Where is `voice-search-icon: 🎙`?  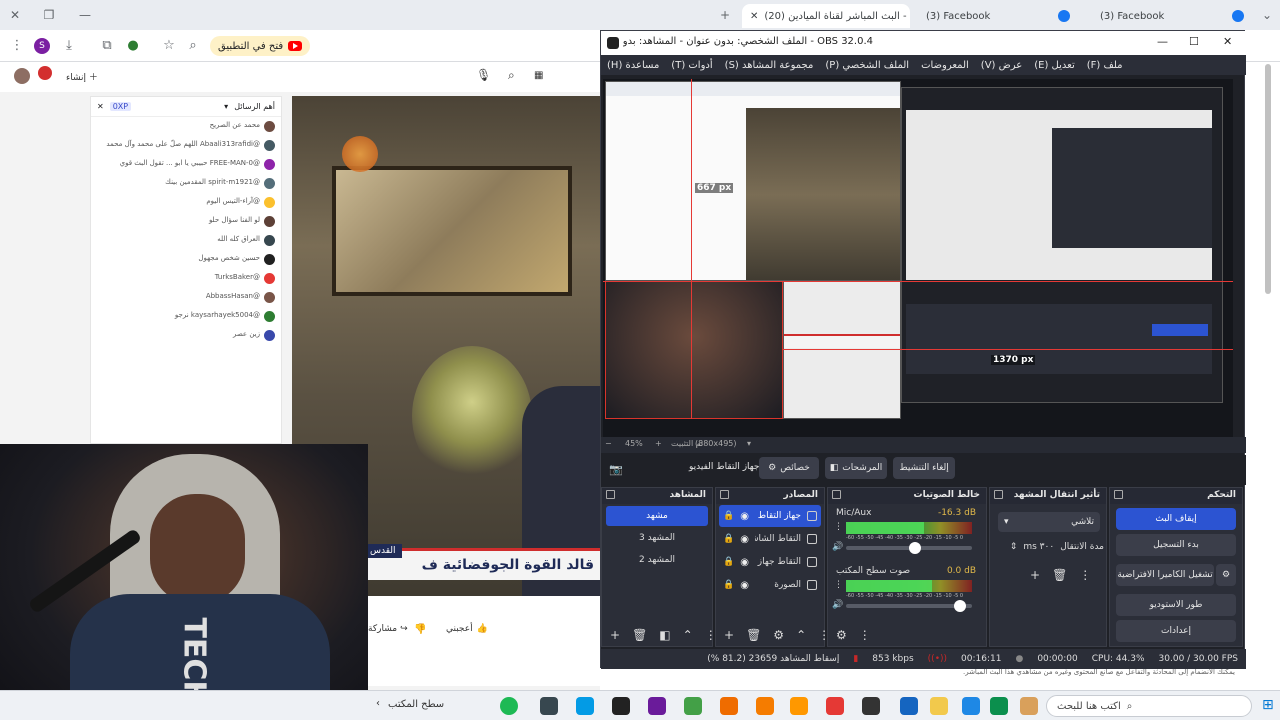
voice-search-icon: 🎙 is located at coordinates (483, 75).